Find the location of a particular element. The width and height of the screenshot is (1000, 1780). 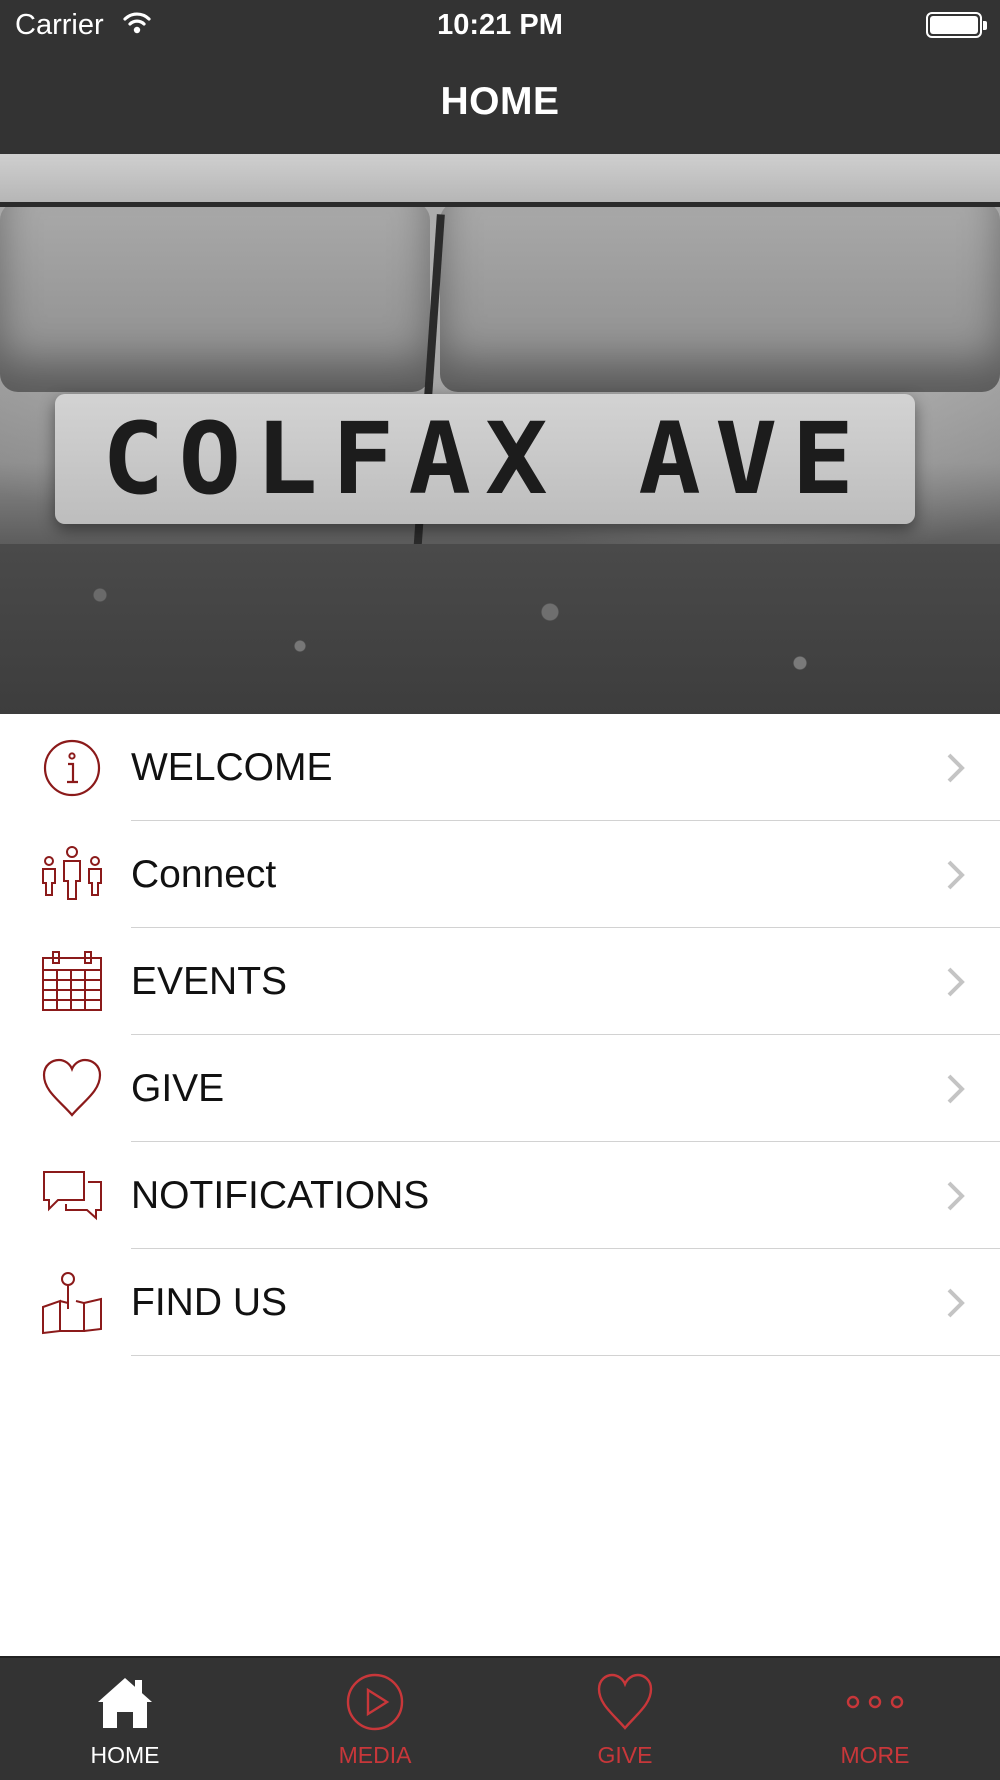

menu-item-label: WELCOME is located at coordinates (232, 767).